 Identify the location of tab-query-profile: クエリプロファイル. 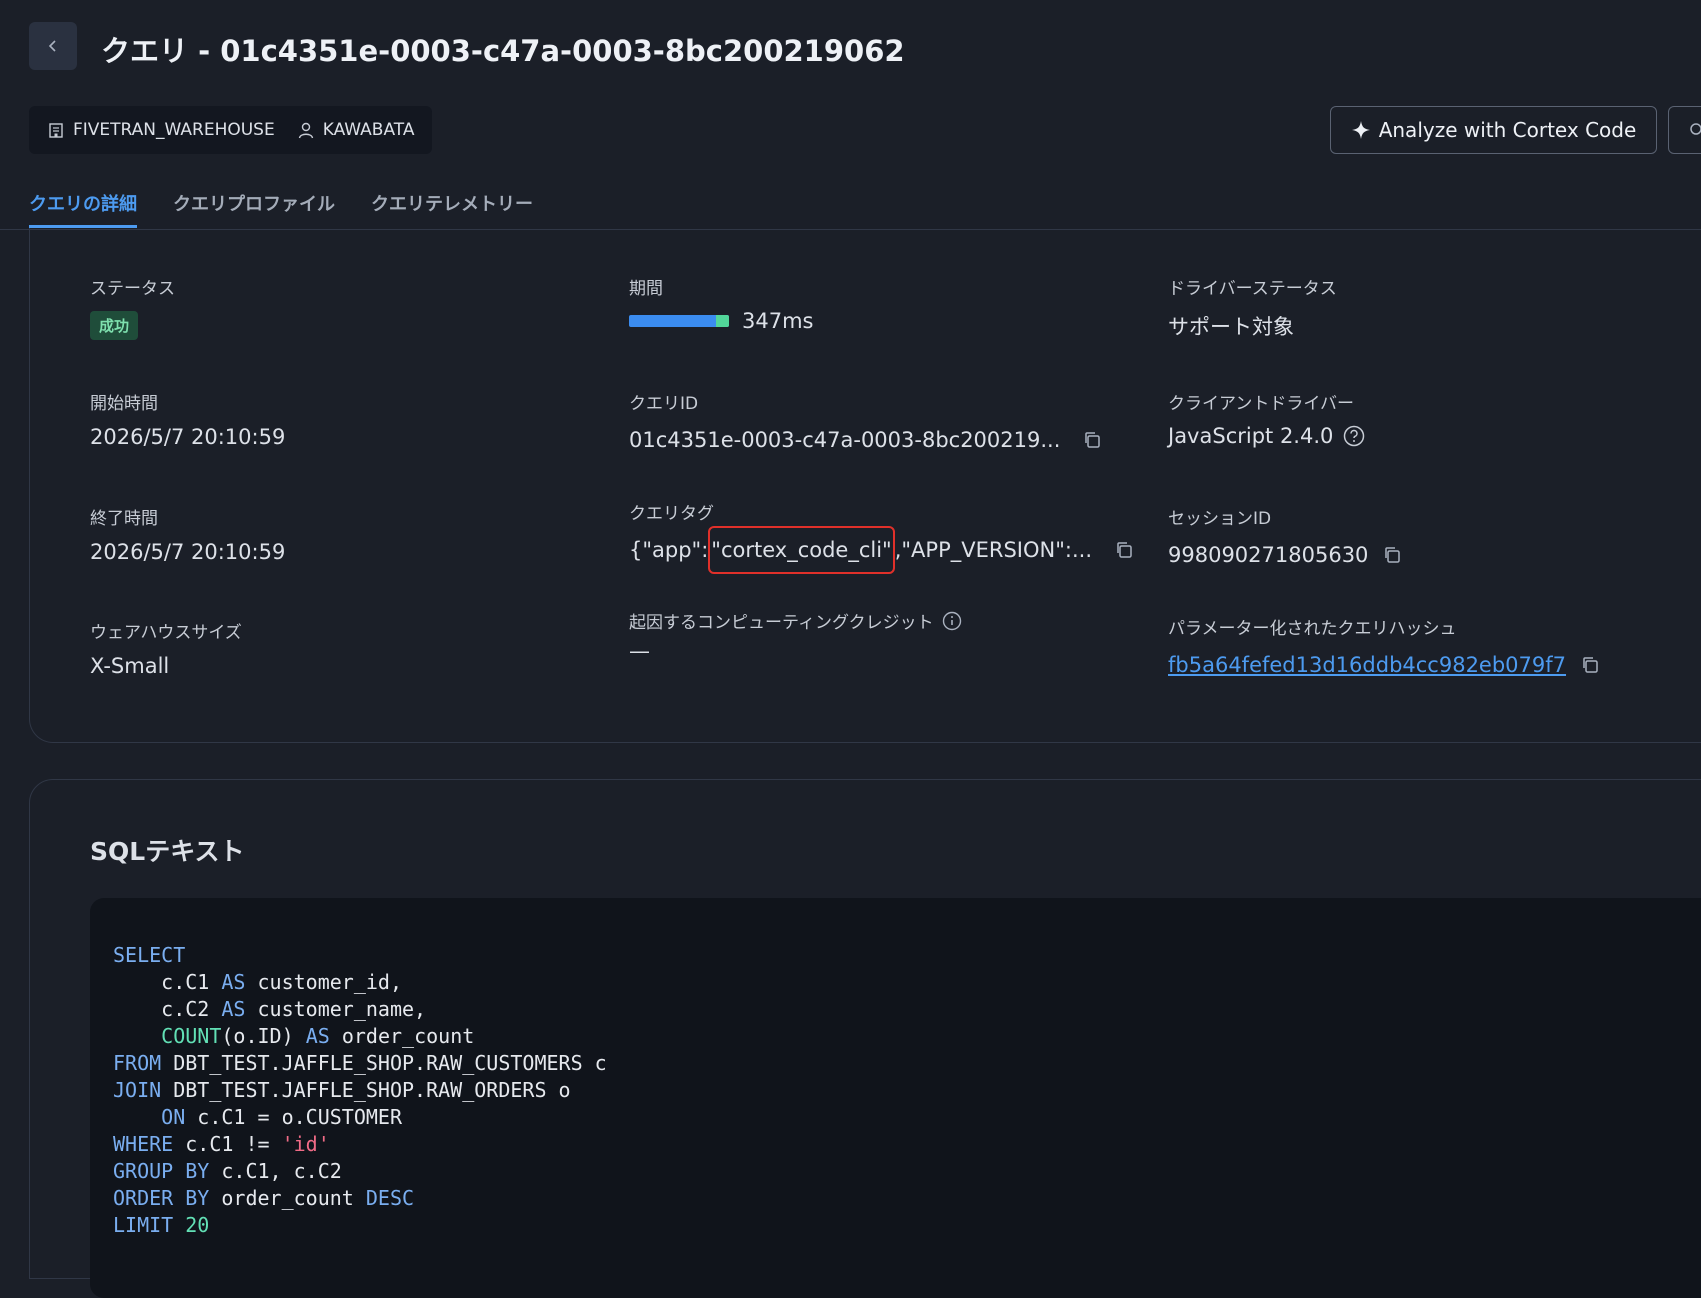
(254, 203).